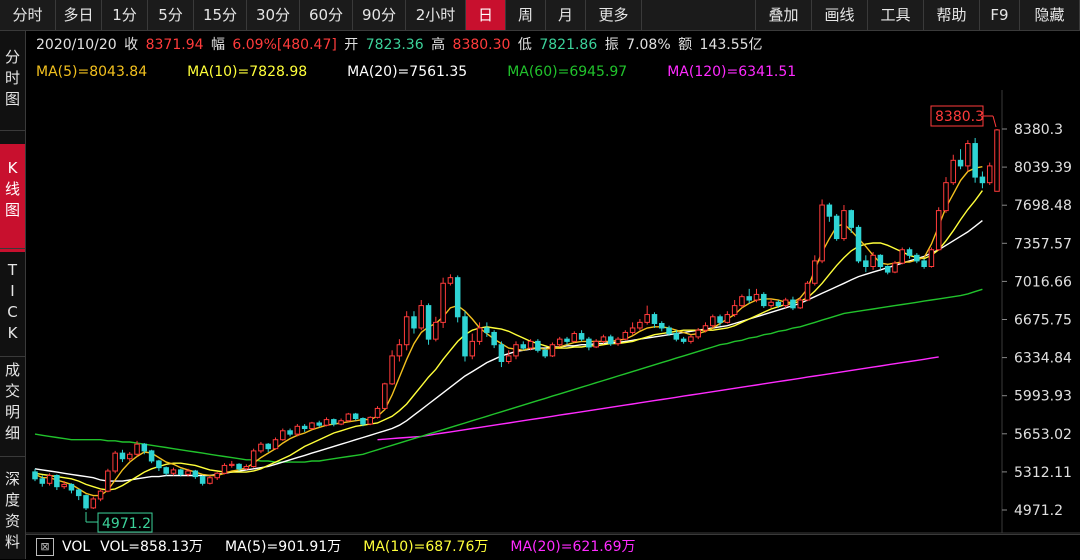  I want to click on tab-period: 60分, so click(326, 15).